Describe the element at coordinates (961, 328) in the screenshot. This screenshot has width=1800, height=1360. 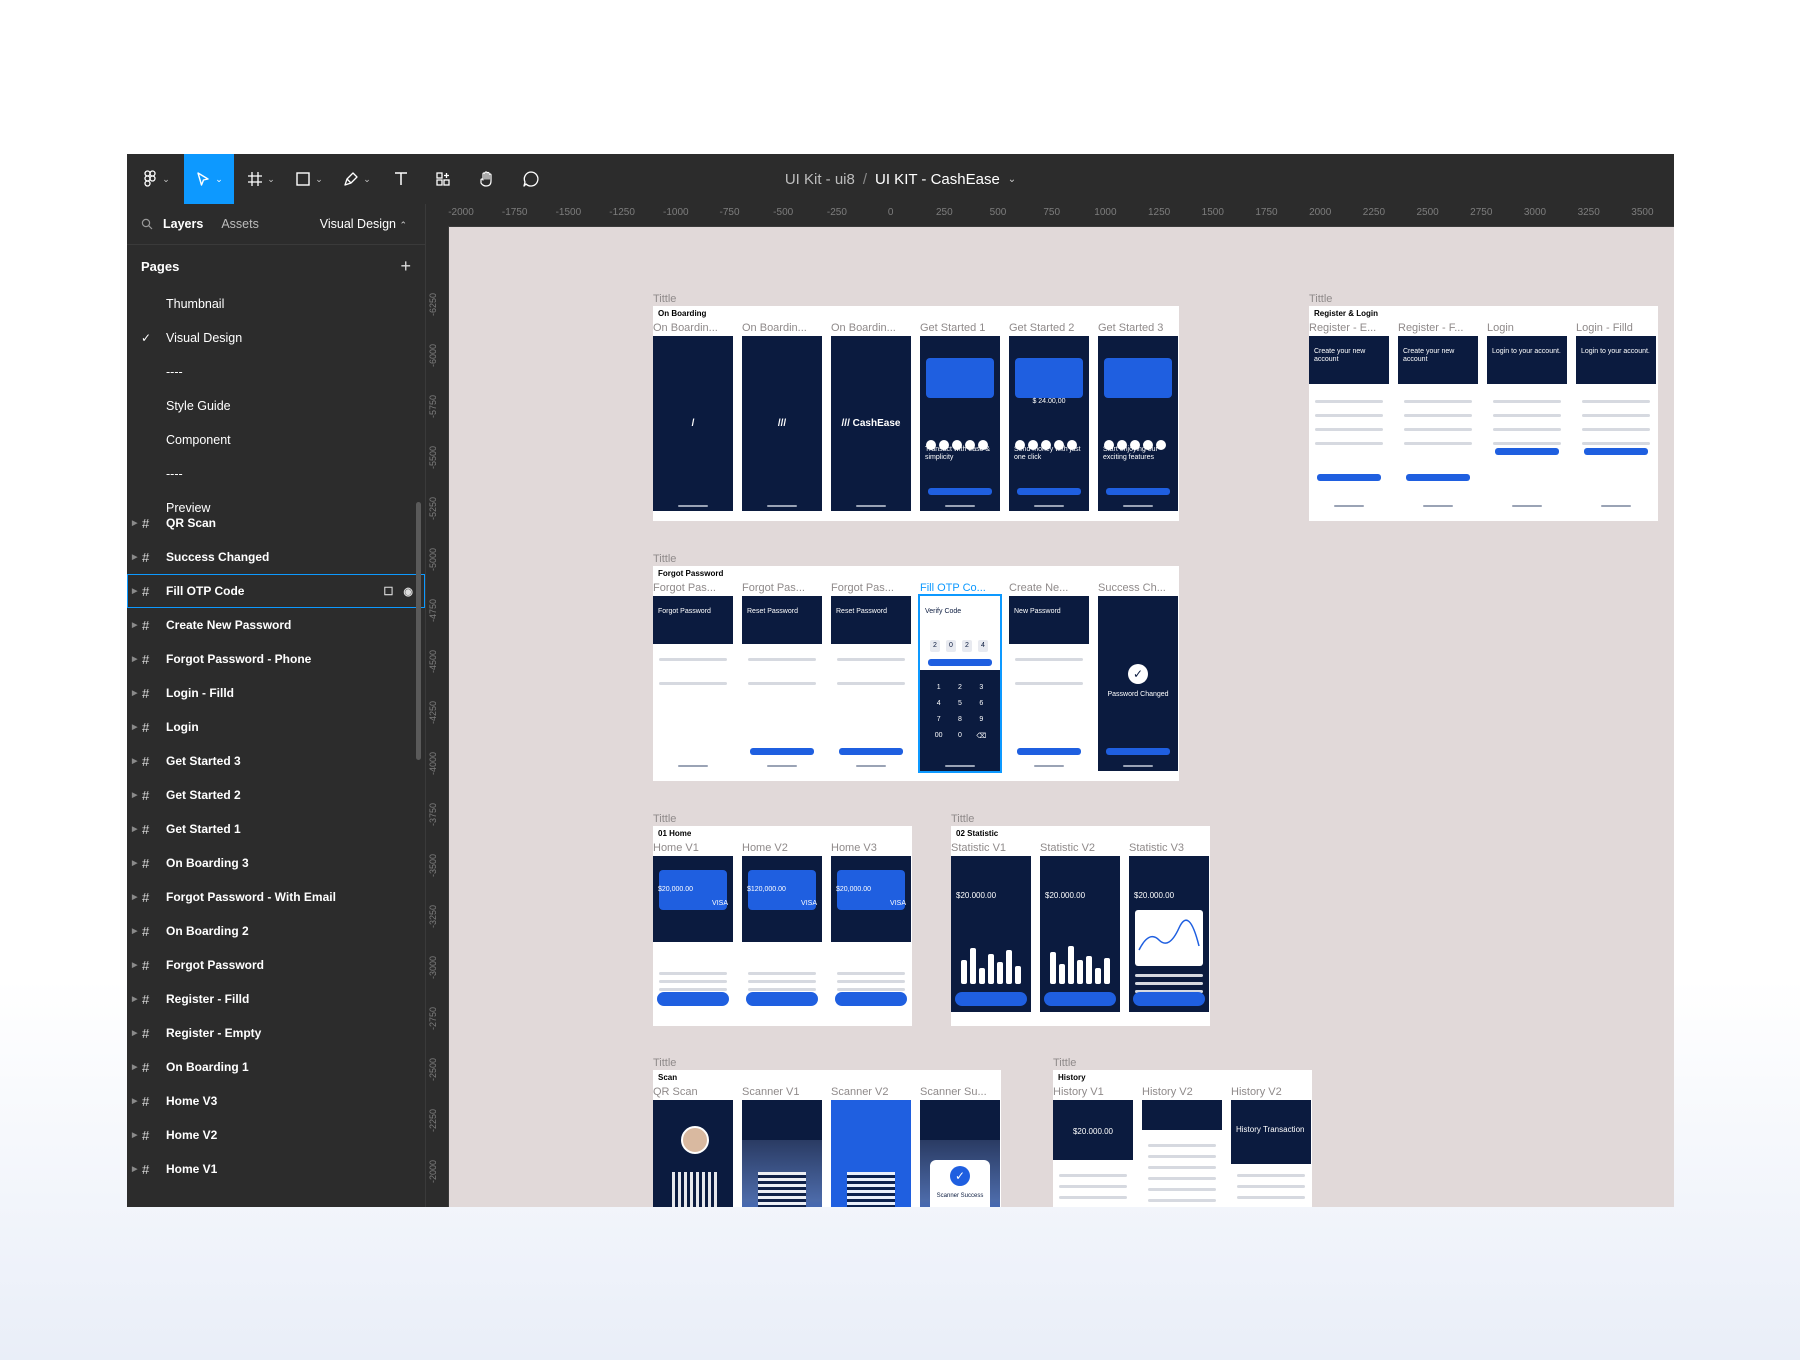
I see `frame-label: Get Started 1` at that location.